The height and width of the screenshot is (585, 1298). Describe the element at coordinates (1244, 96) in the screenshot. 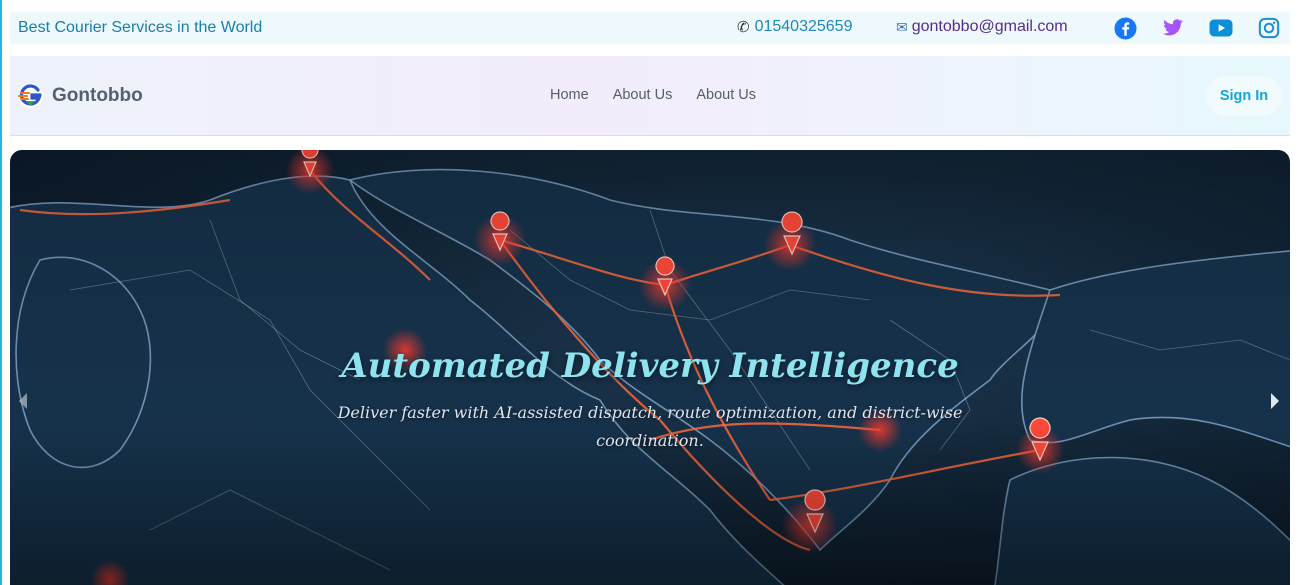

I see `sign-in-button: Sign In` at that location.